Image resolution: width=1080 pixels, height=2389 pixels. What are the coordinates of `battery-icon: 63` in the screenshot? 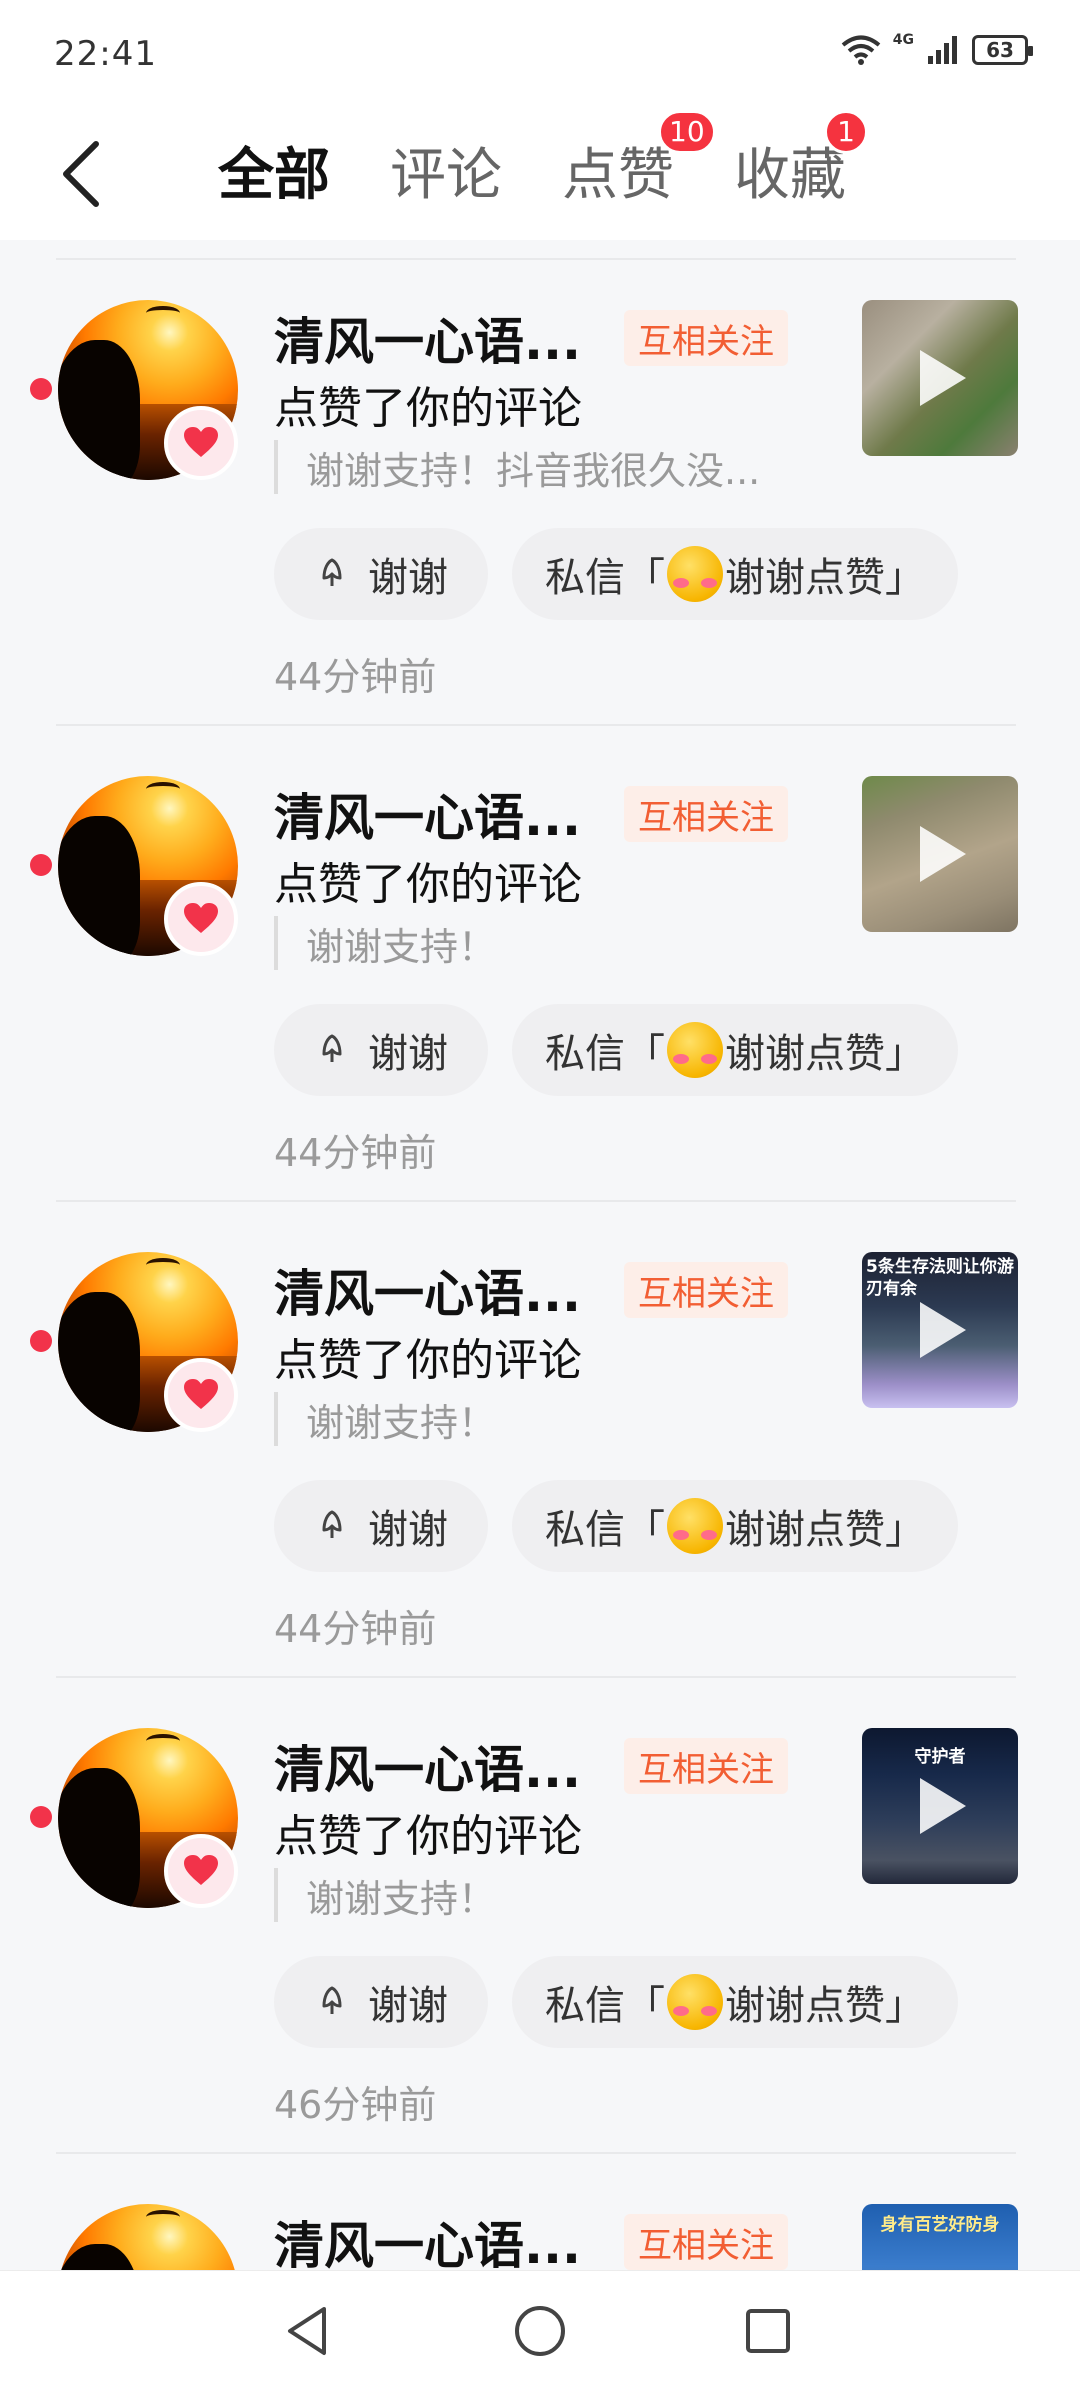 It's located at (1002, 50).